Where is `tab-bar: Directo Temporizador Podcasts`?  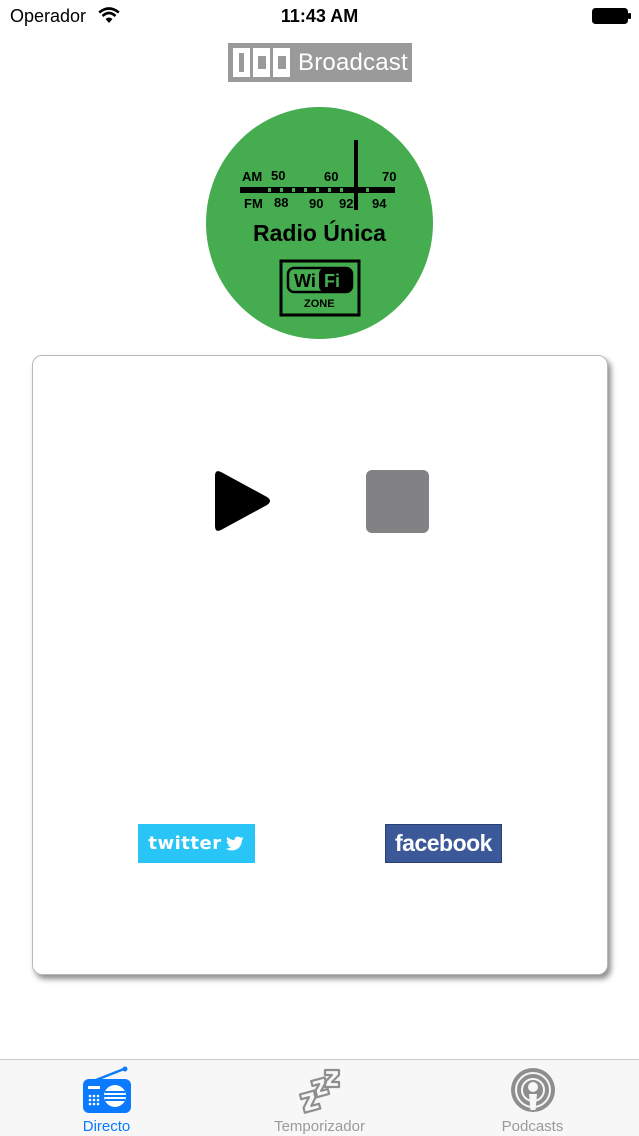 tab-bar: Directo Temporizador Podcasts is located at coordinates (319, 1097).